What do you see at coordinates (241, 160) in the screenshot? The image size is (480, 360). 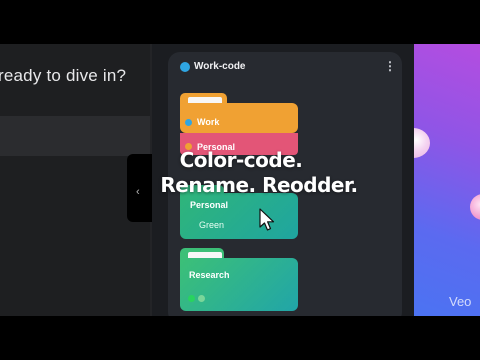 I see `caption-line-1: Color-code.` at bounding box center [241, 160].